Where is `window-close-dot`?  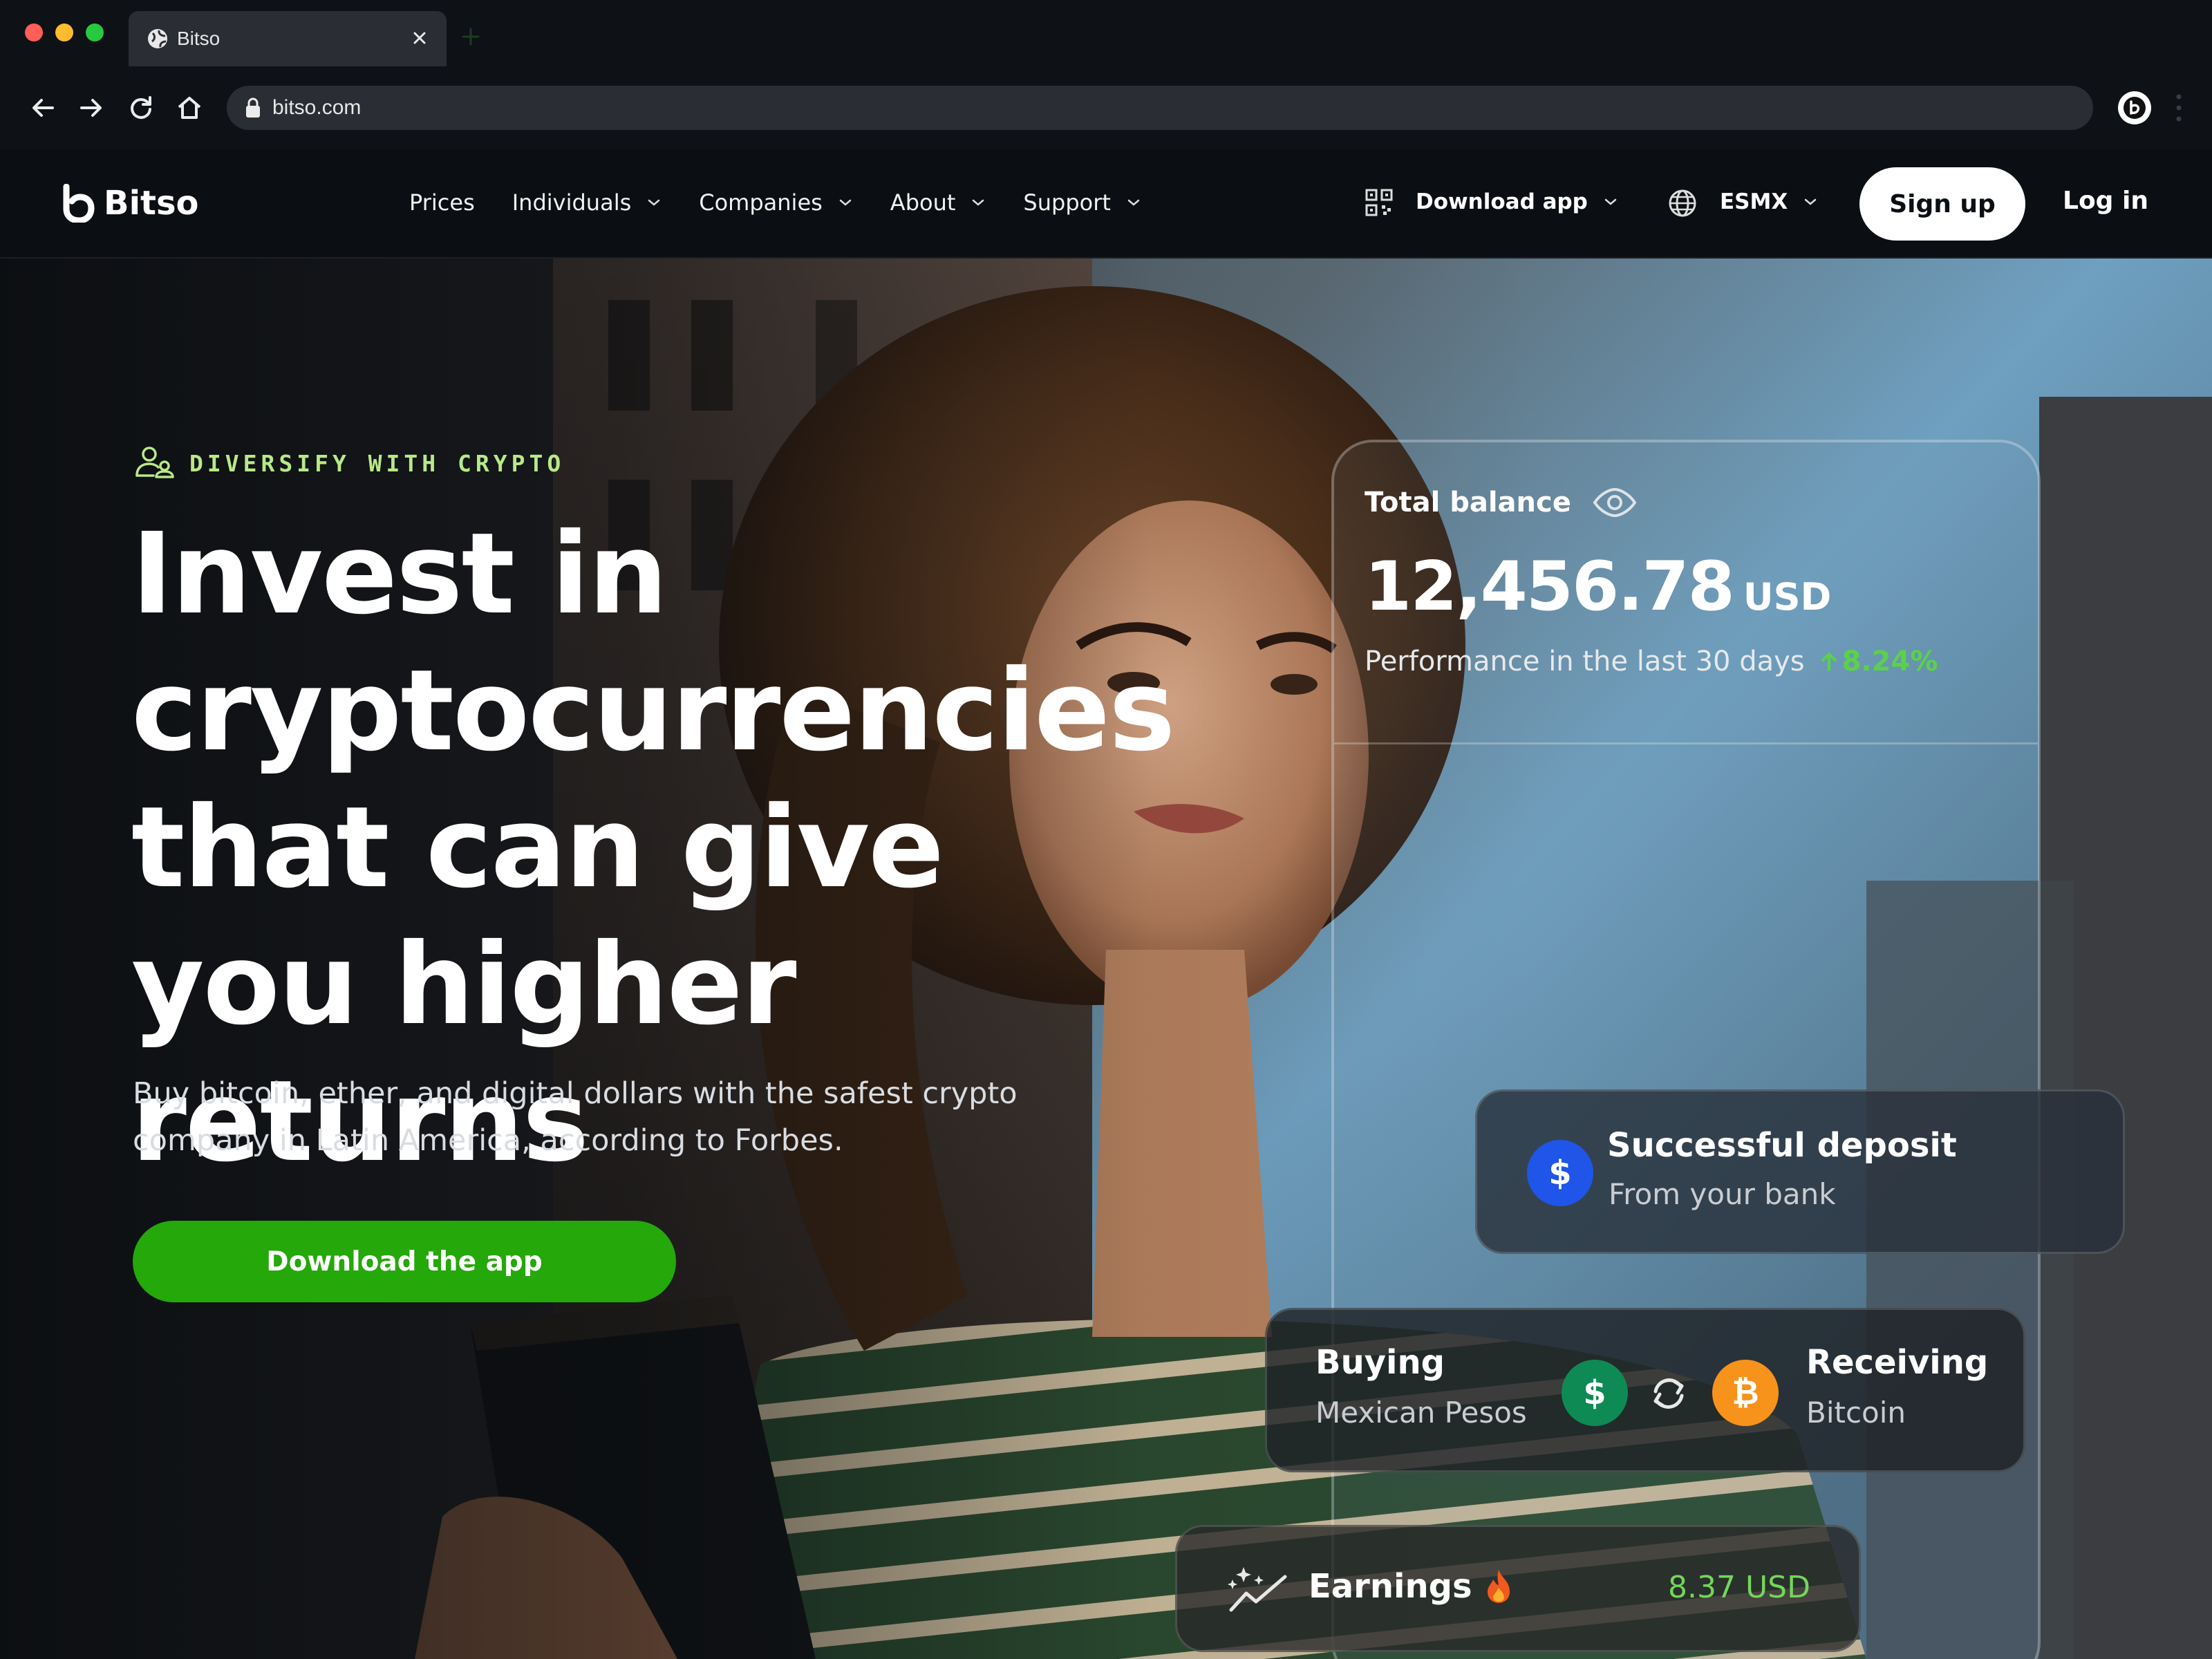
window-close-dot is located at coordinates (34, 32).